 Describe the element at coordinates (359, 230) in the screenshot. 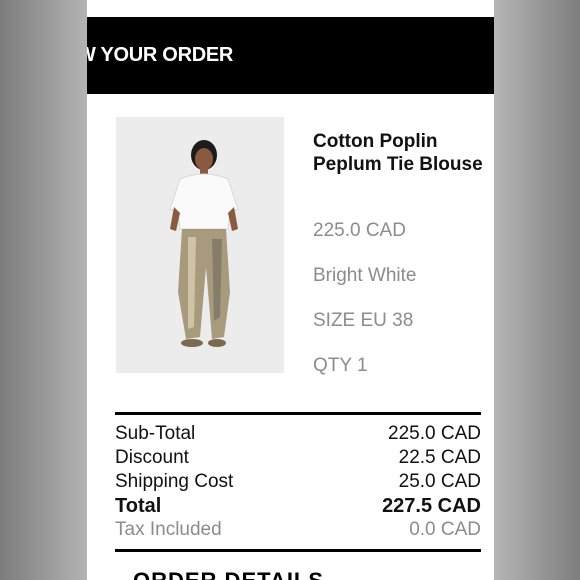

I see `product-price: 225.0 CAD` at that location.